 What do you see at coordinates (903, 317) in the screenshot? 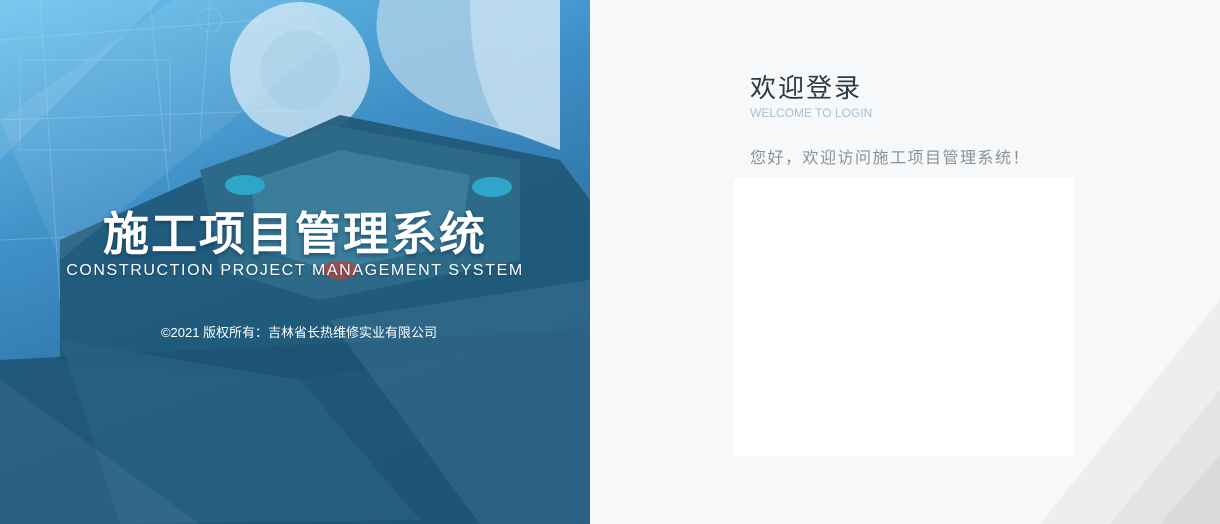
I see `login-form-frame` at bounding box center [903, 317].